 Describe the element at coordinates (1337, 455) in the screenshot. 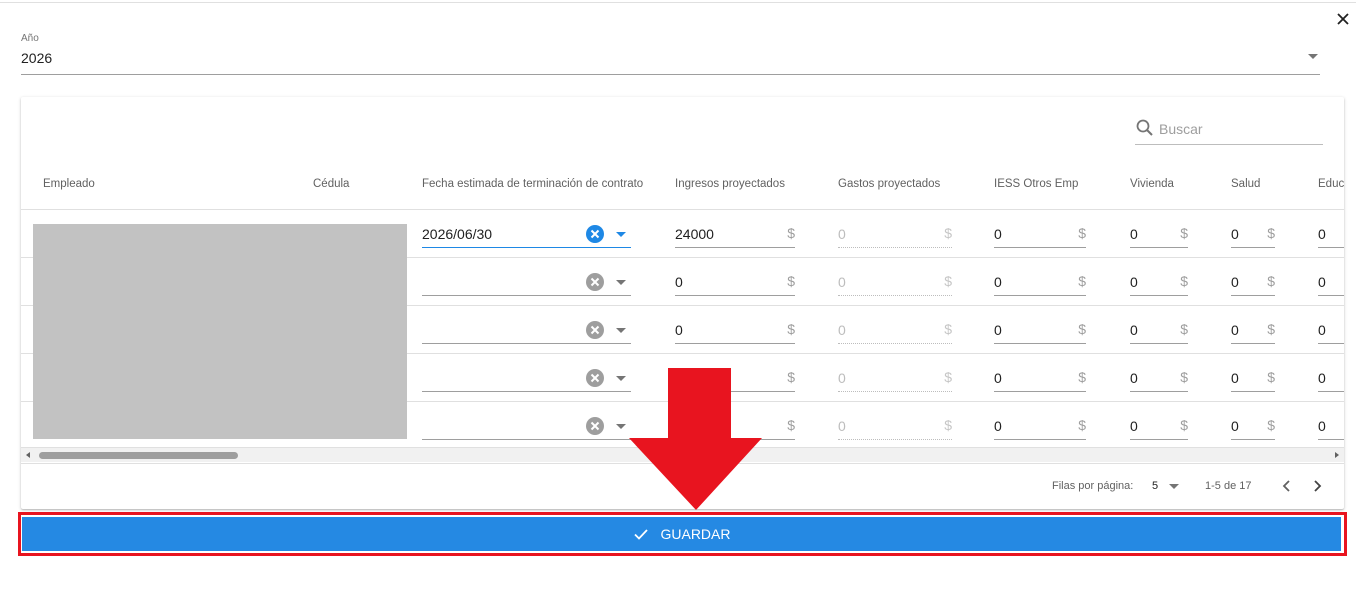

I see `scroll-right-arrow-icon` at that location.